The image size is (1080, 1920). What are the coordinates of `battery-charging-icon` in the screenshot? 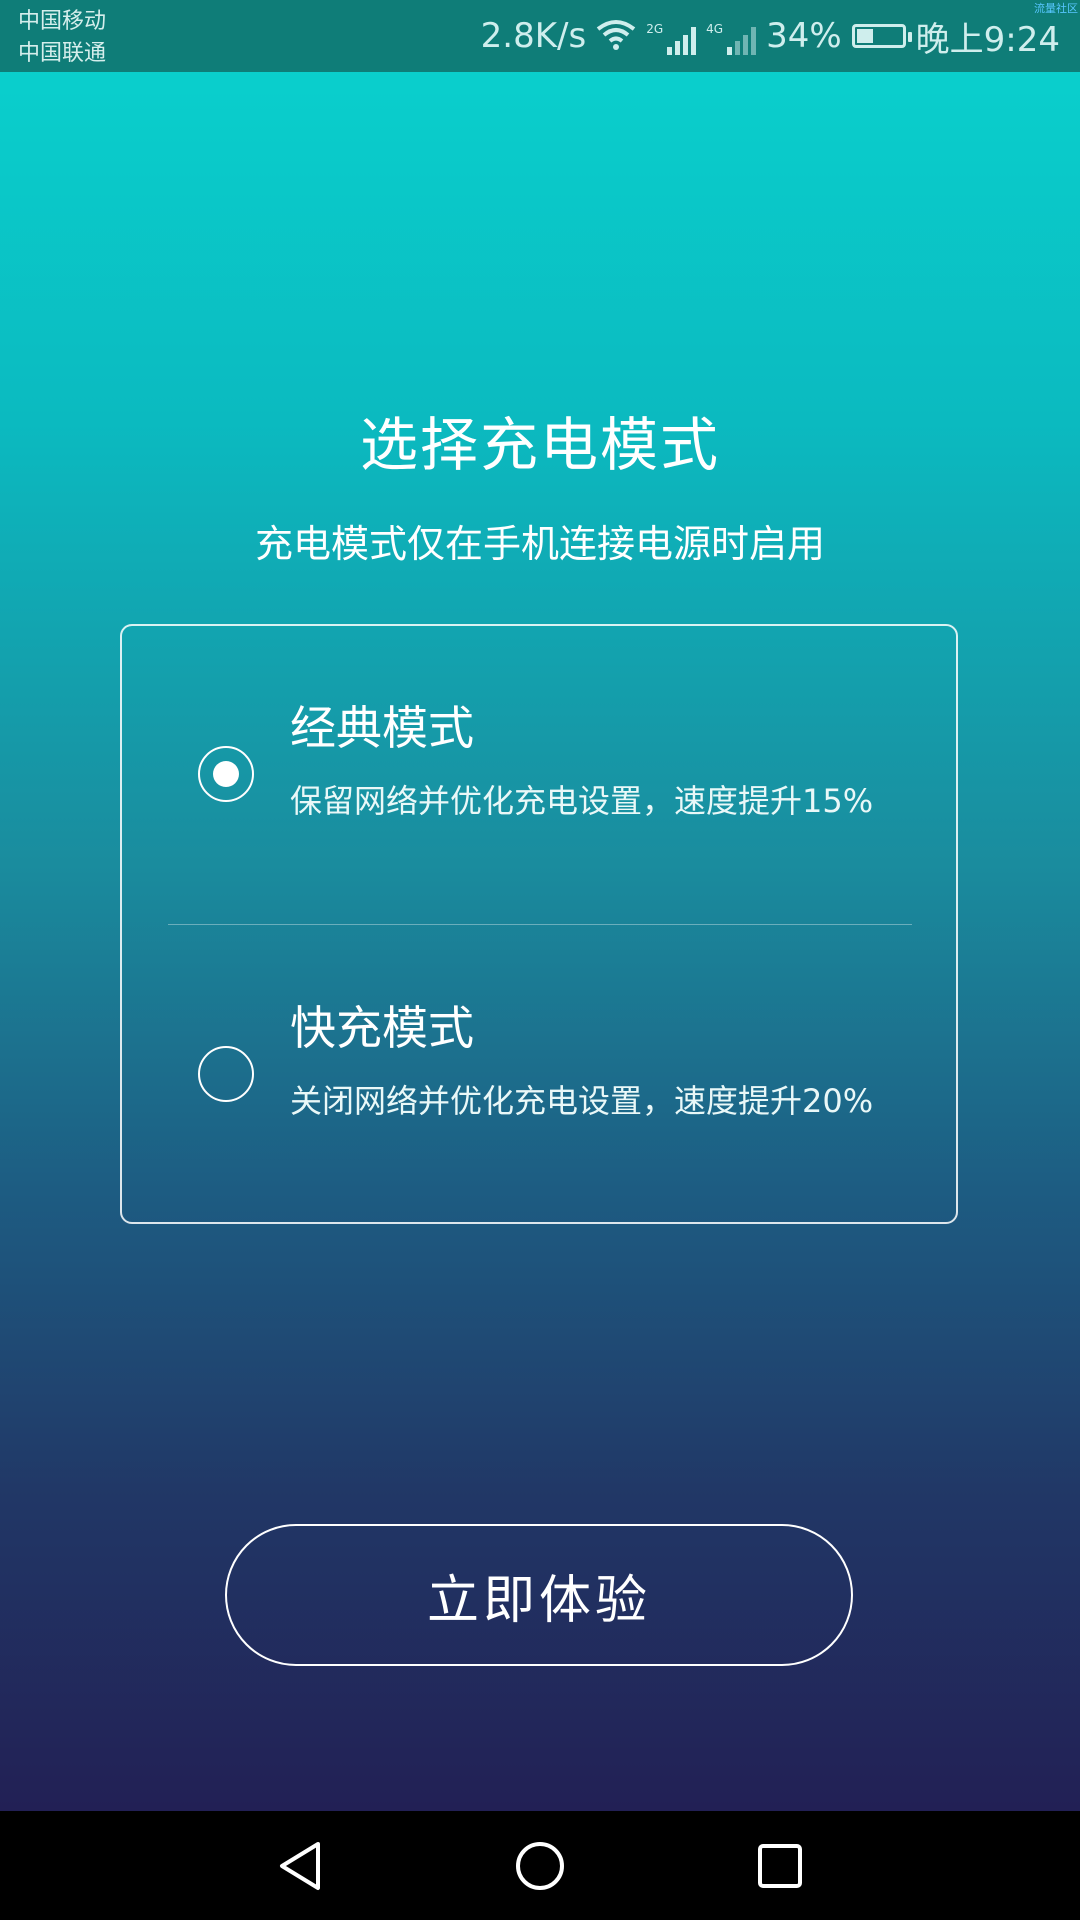 It's located at (881, 36).